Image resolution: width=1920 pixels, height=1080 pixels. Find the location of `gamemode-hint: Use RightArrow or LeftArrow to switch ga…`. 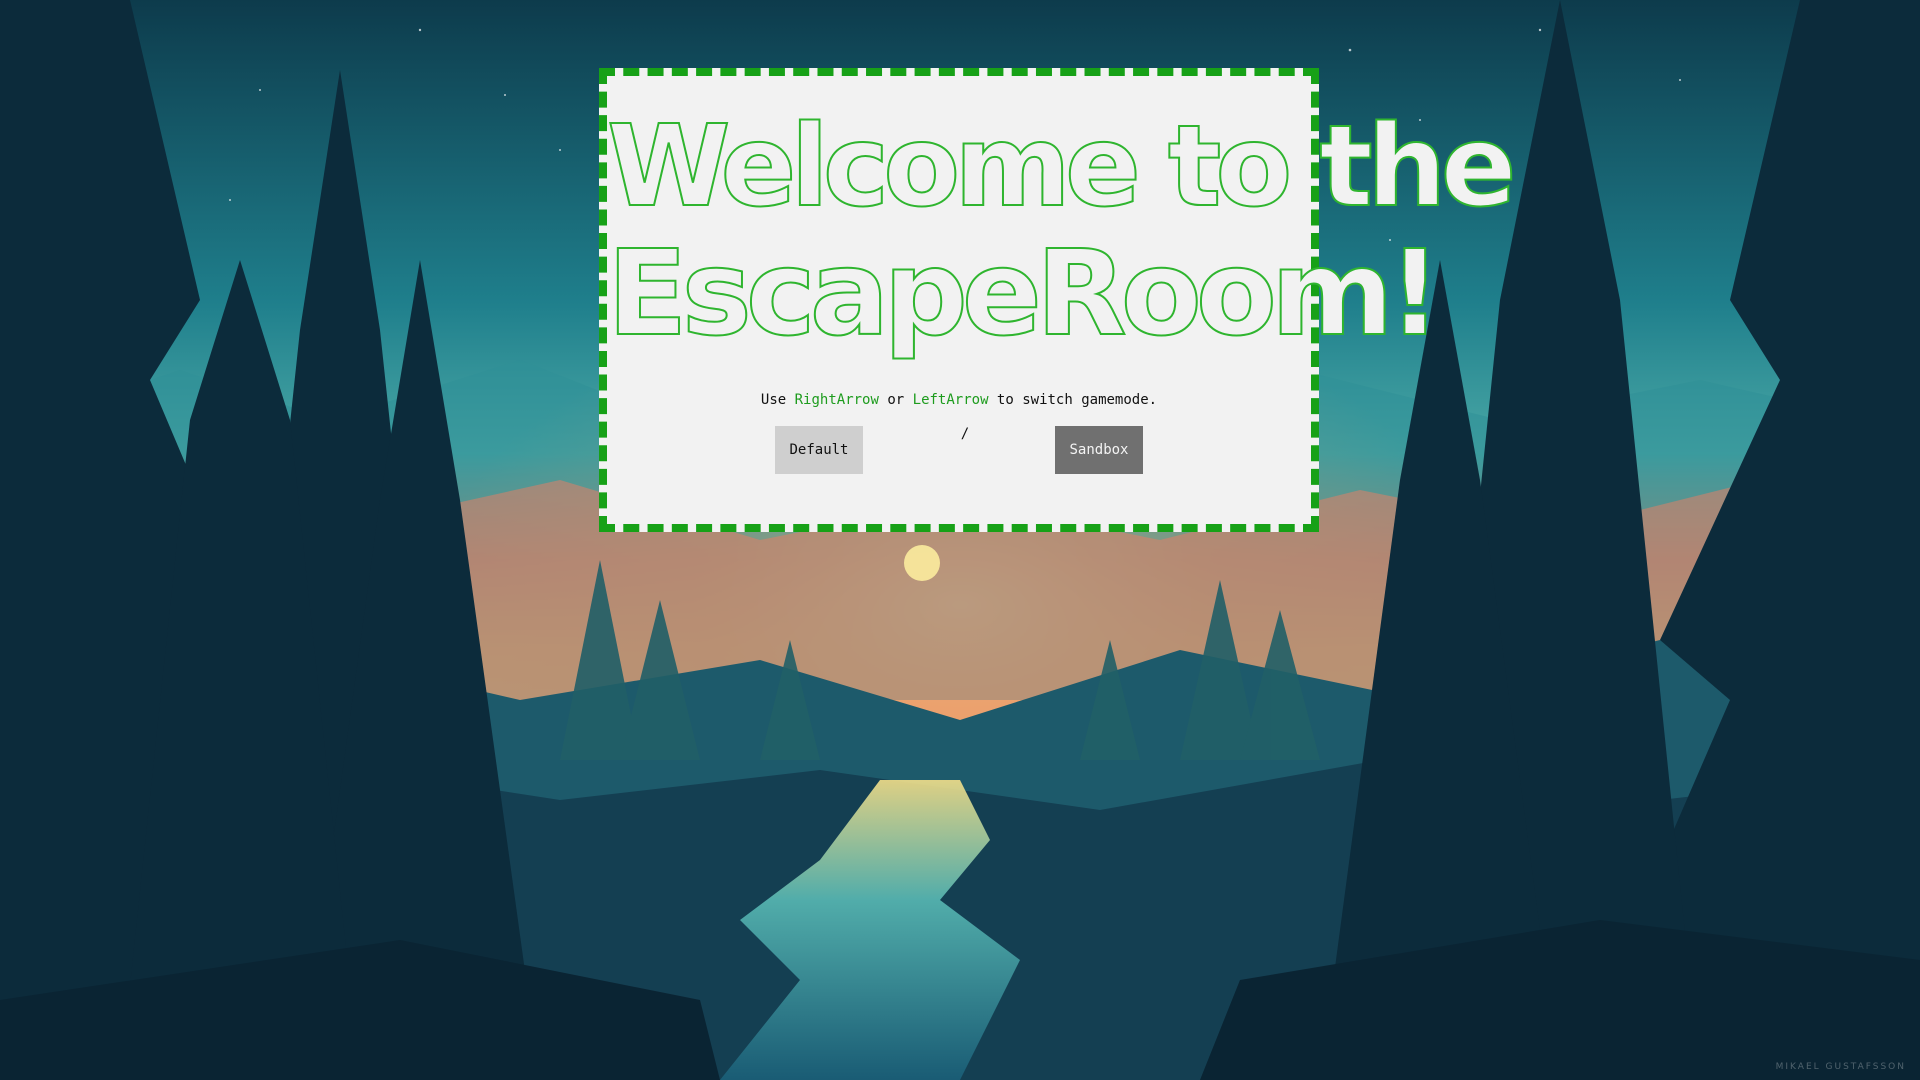

gamemode-hint: Use RightArrow or LeftArrow to switch ga… is located at coordinates (959, 400).